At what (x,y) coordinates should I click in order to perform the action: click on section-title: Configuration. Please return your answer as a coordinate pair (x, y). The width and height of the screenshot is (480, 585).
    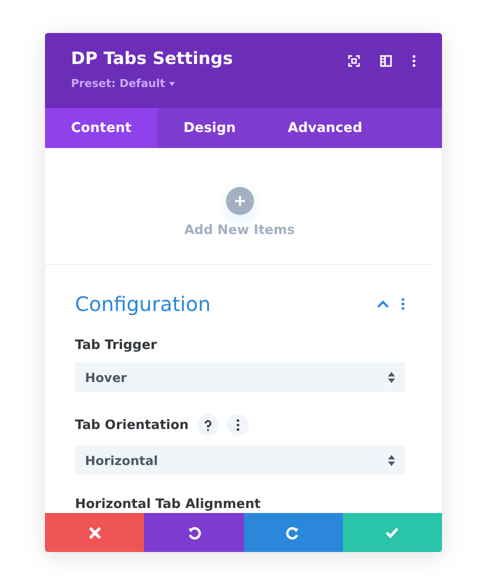
    Looking at the image, I should click on (143, 304).